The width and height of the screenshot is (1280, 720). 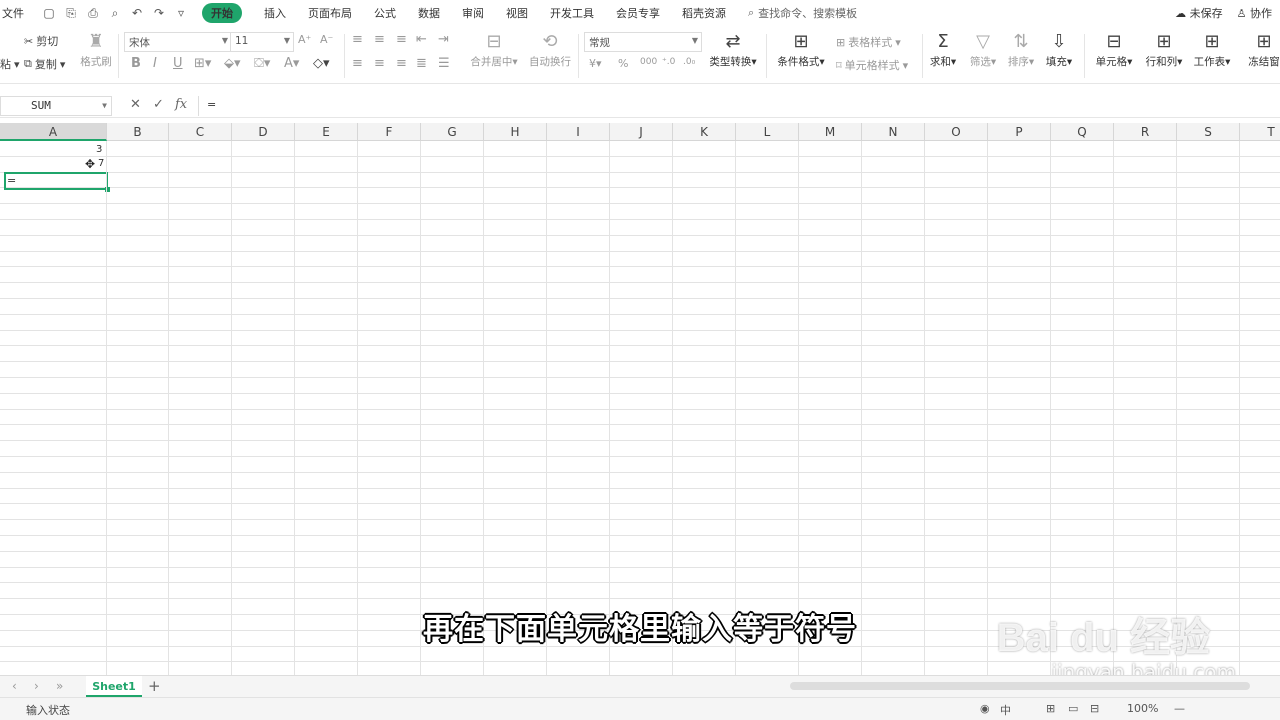 What do you see at coordinates (893, 132) in the screenshot?
I see `column-header-n: N` at bounding box center [893, 132].